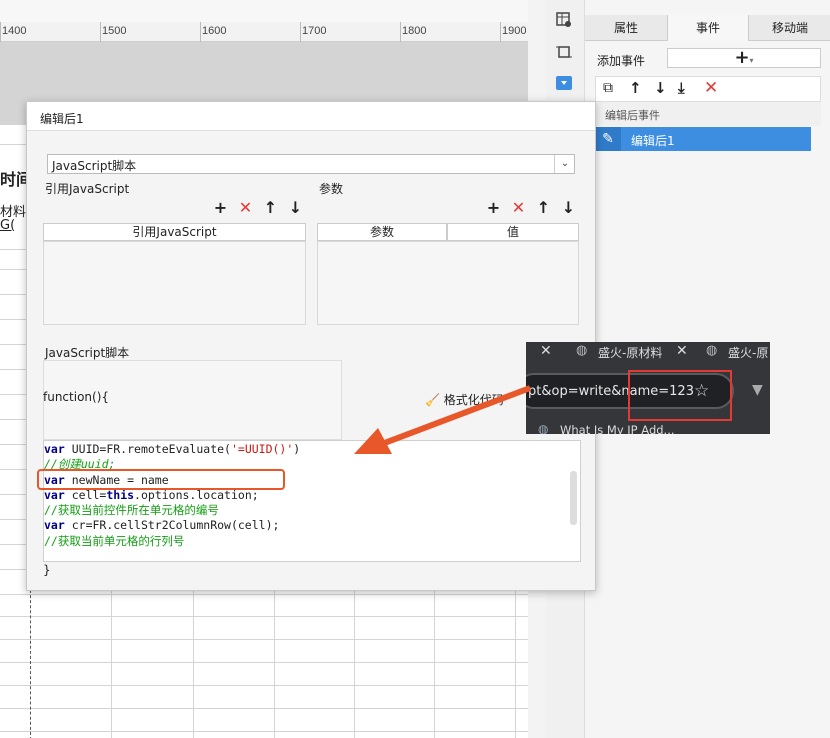  Describe the element at coordinates (76, 397) in the screenshot. I see `function-open: function(){` at that location.